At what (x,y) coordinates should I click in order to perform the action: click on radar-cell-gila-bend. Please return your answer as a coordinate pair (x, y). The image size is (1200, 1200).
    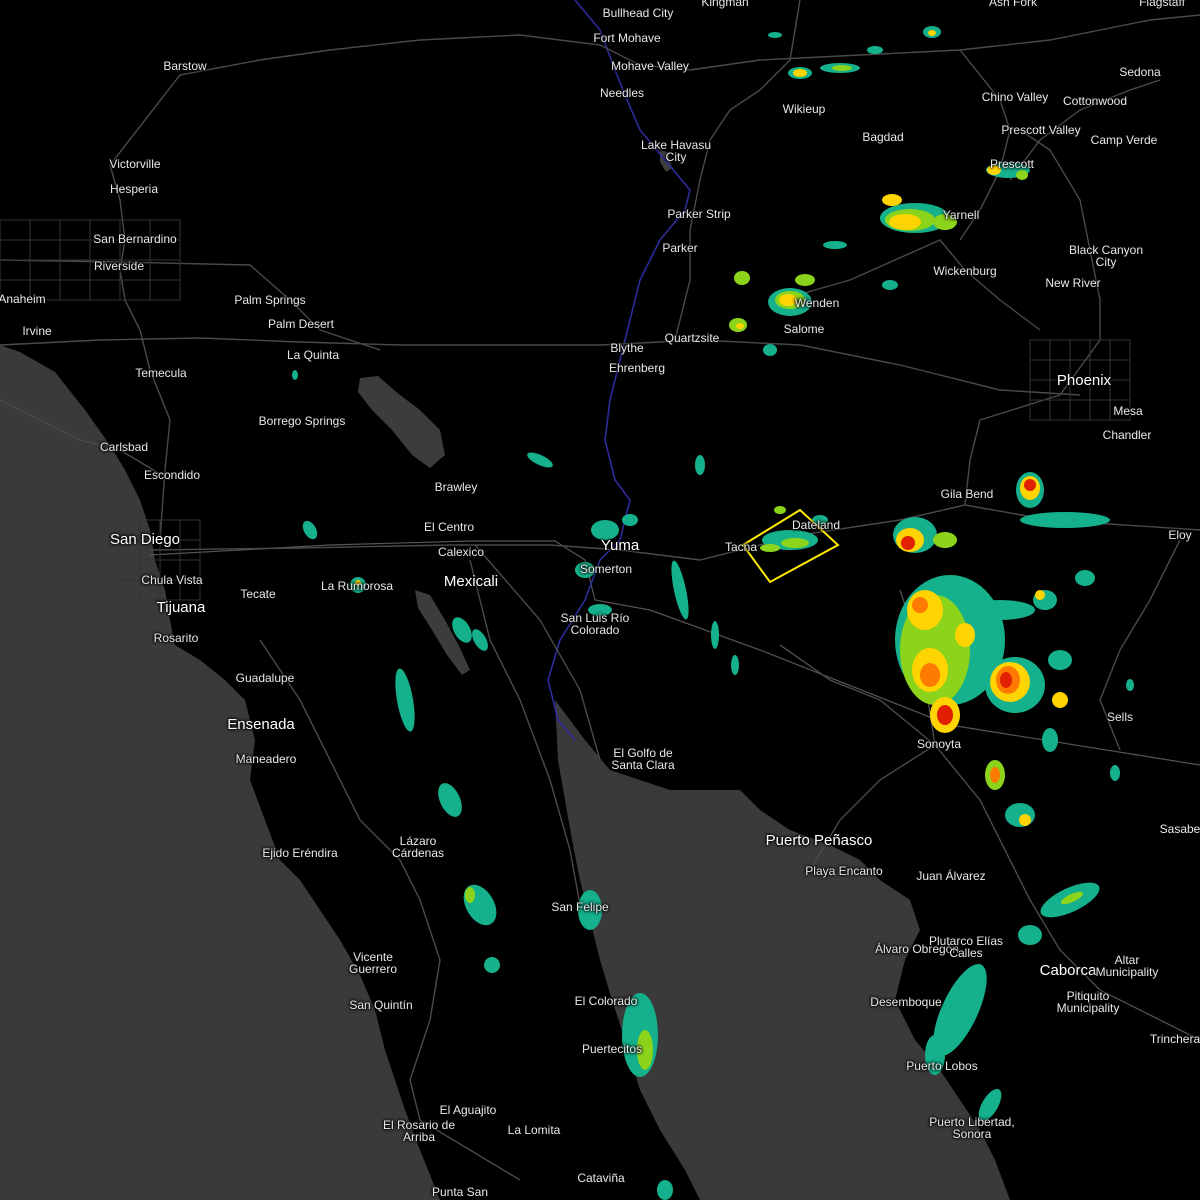
    Looking at the image, I should click on (1001, 529).